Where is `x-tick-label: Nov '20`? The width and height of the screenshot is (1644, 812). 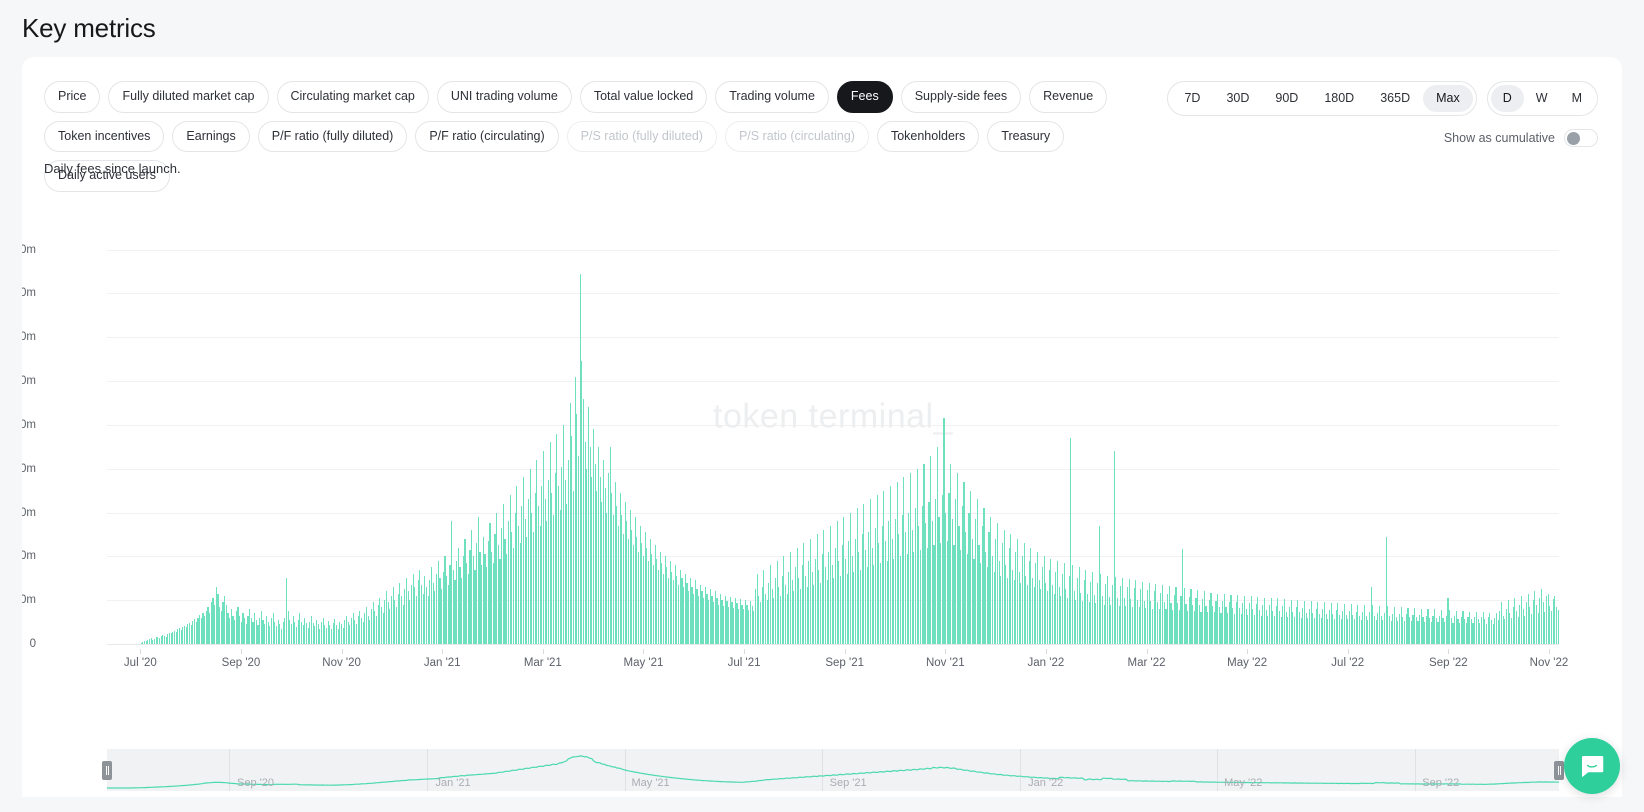
x-tick-label: Nov '20 is located at coordinates (341, 663).